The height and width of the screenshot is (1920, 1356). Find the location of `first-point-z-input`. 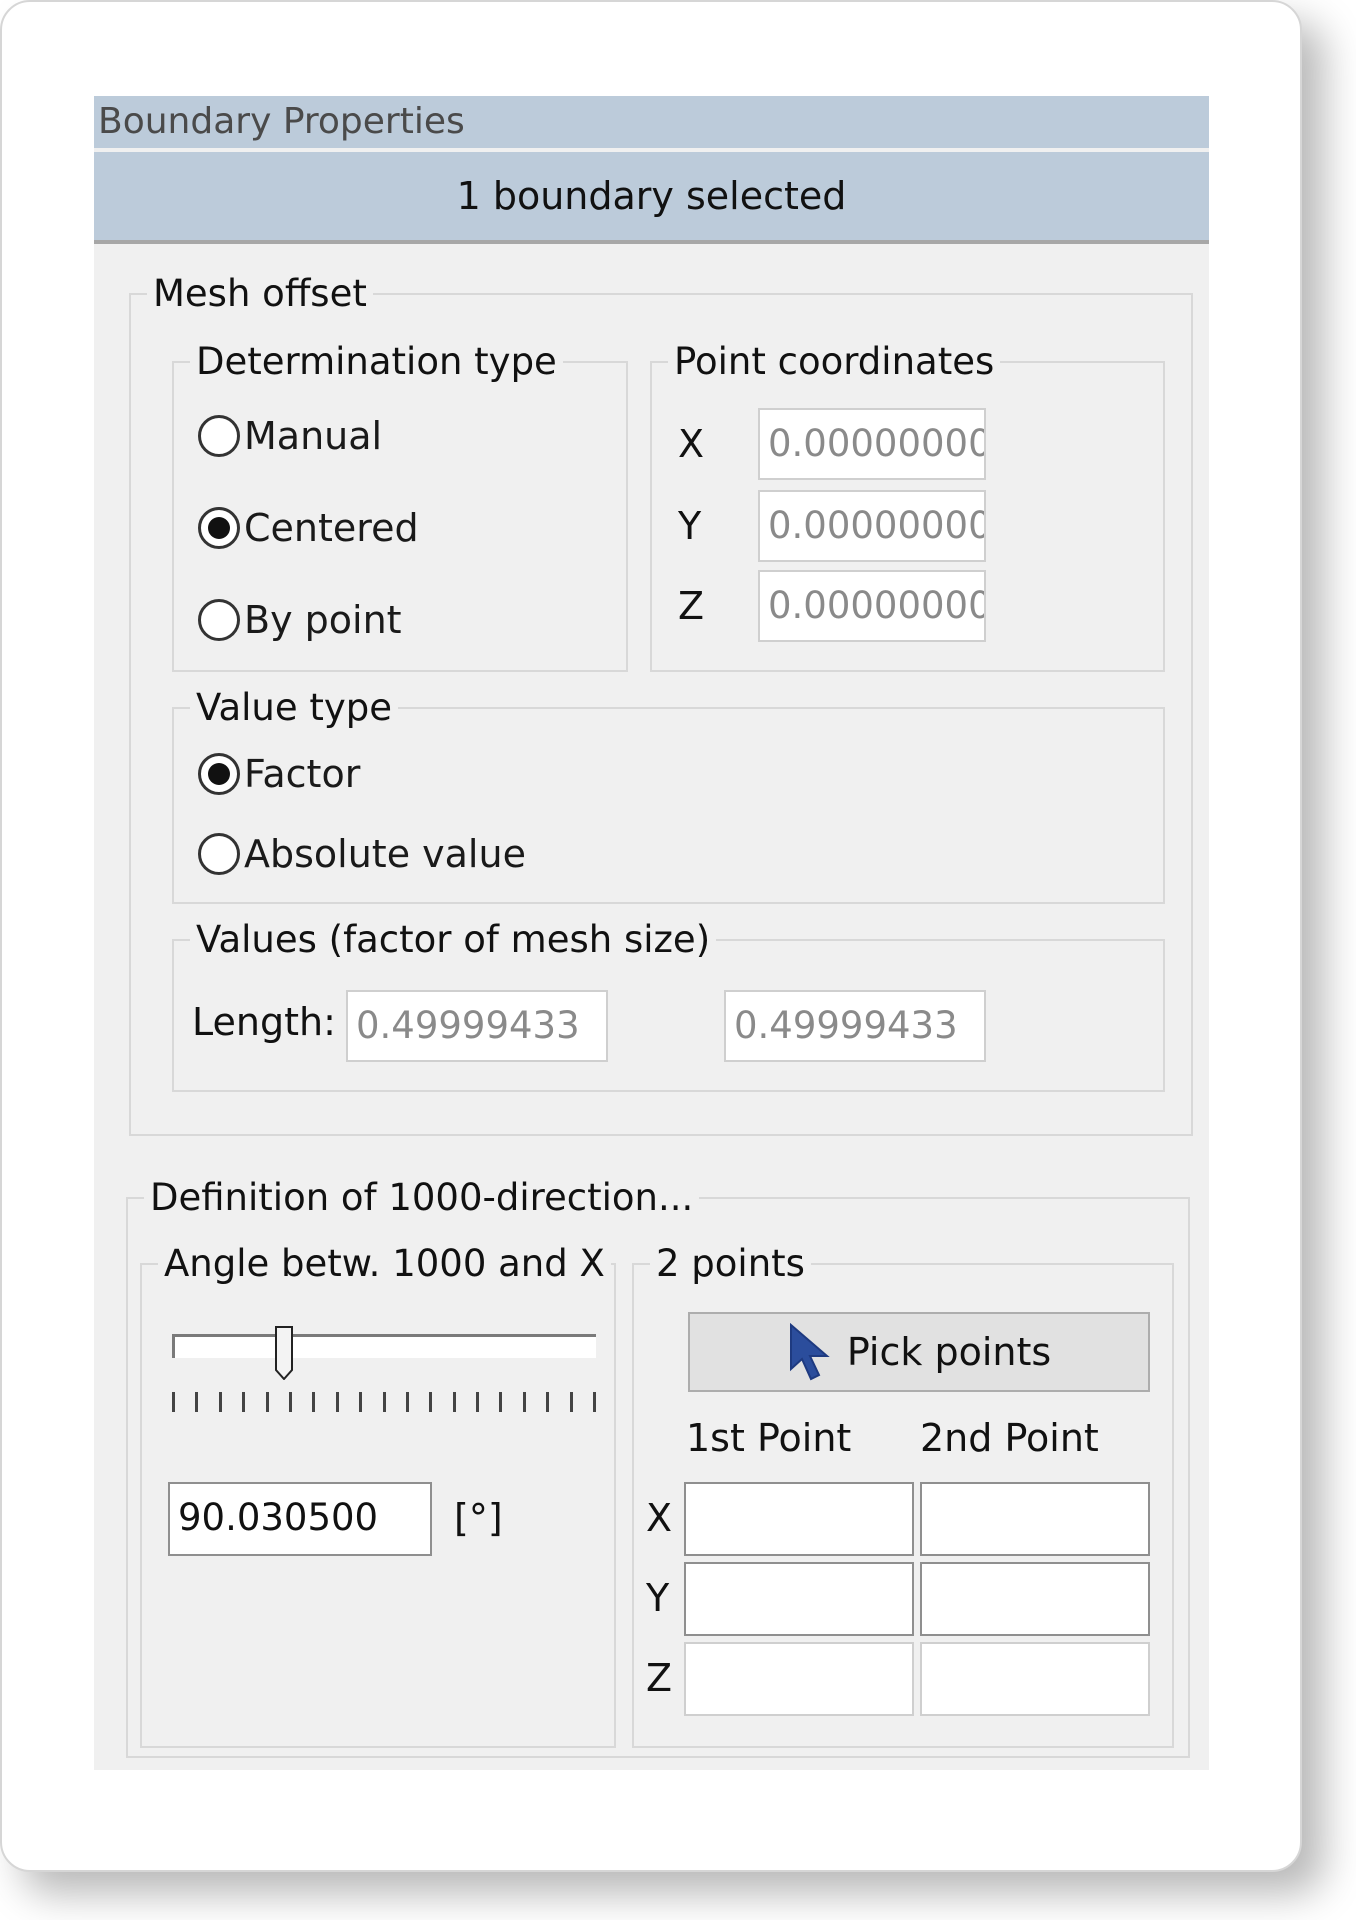

first-point-z-input is located at coordinates (799, 1679).